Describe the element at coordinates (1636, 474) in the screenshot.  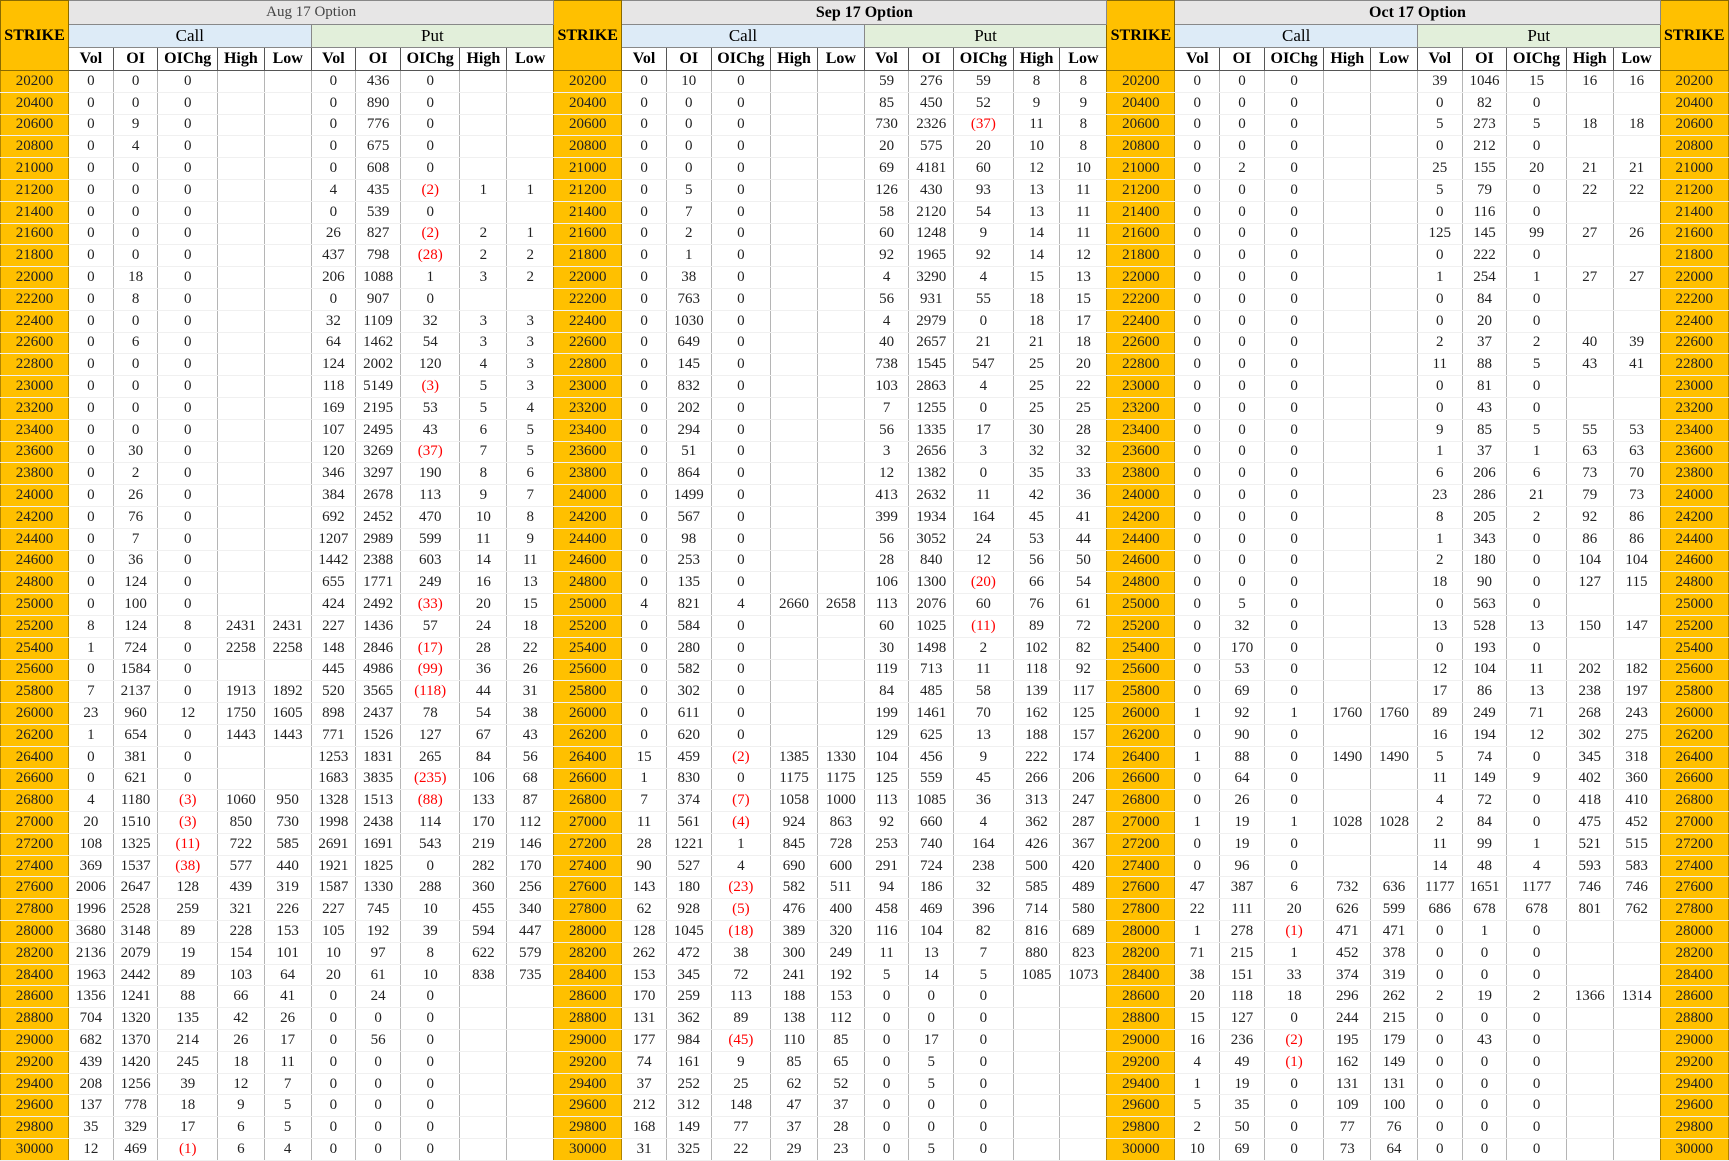
I see `put-low-cell: 70` at that location.